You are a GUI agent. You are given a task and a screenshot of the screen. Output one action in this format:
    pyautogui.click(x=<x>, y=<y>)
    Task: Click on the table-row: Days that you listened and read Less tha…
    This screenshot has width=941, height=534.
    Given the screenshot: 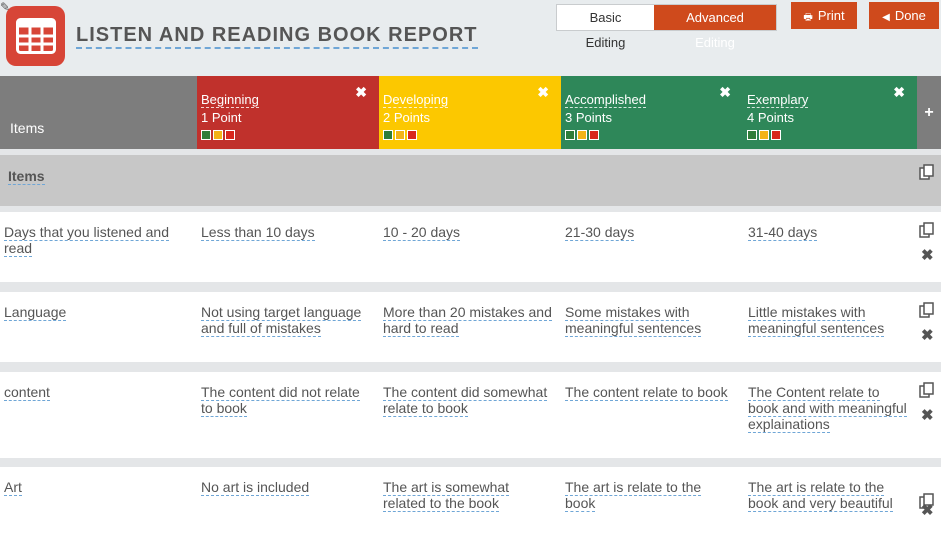 What is the action you would take?
    pyautogui.click(x=470, y=247)
    